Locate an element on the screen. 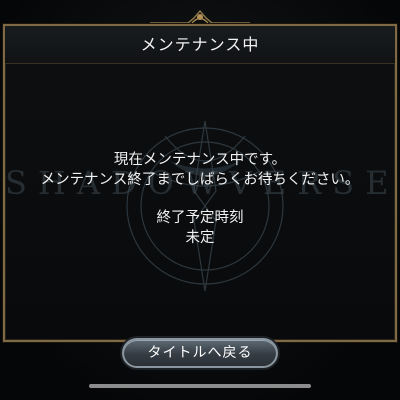  message-line-2: メンテナンス終了までしばらくお待ちください。 is located at coordinates (200, 180).